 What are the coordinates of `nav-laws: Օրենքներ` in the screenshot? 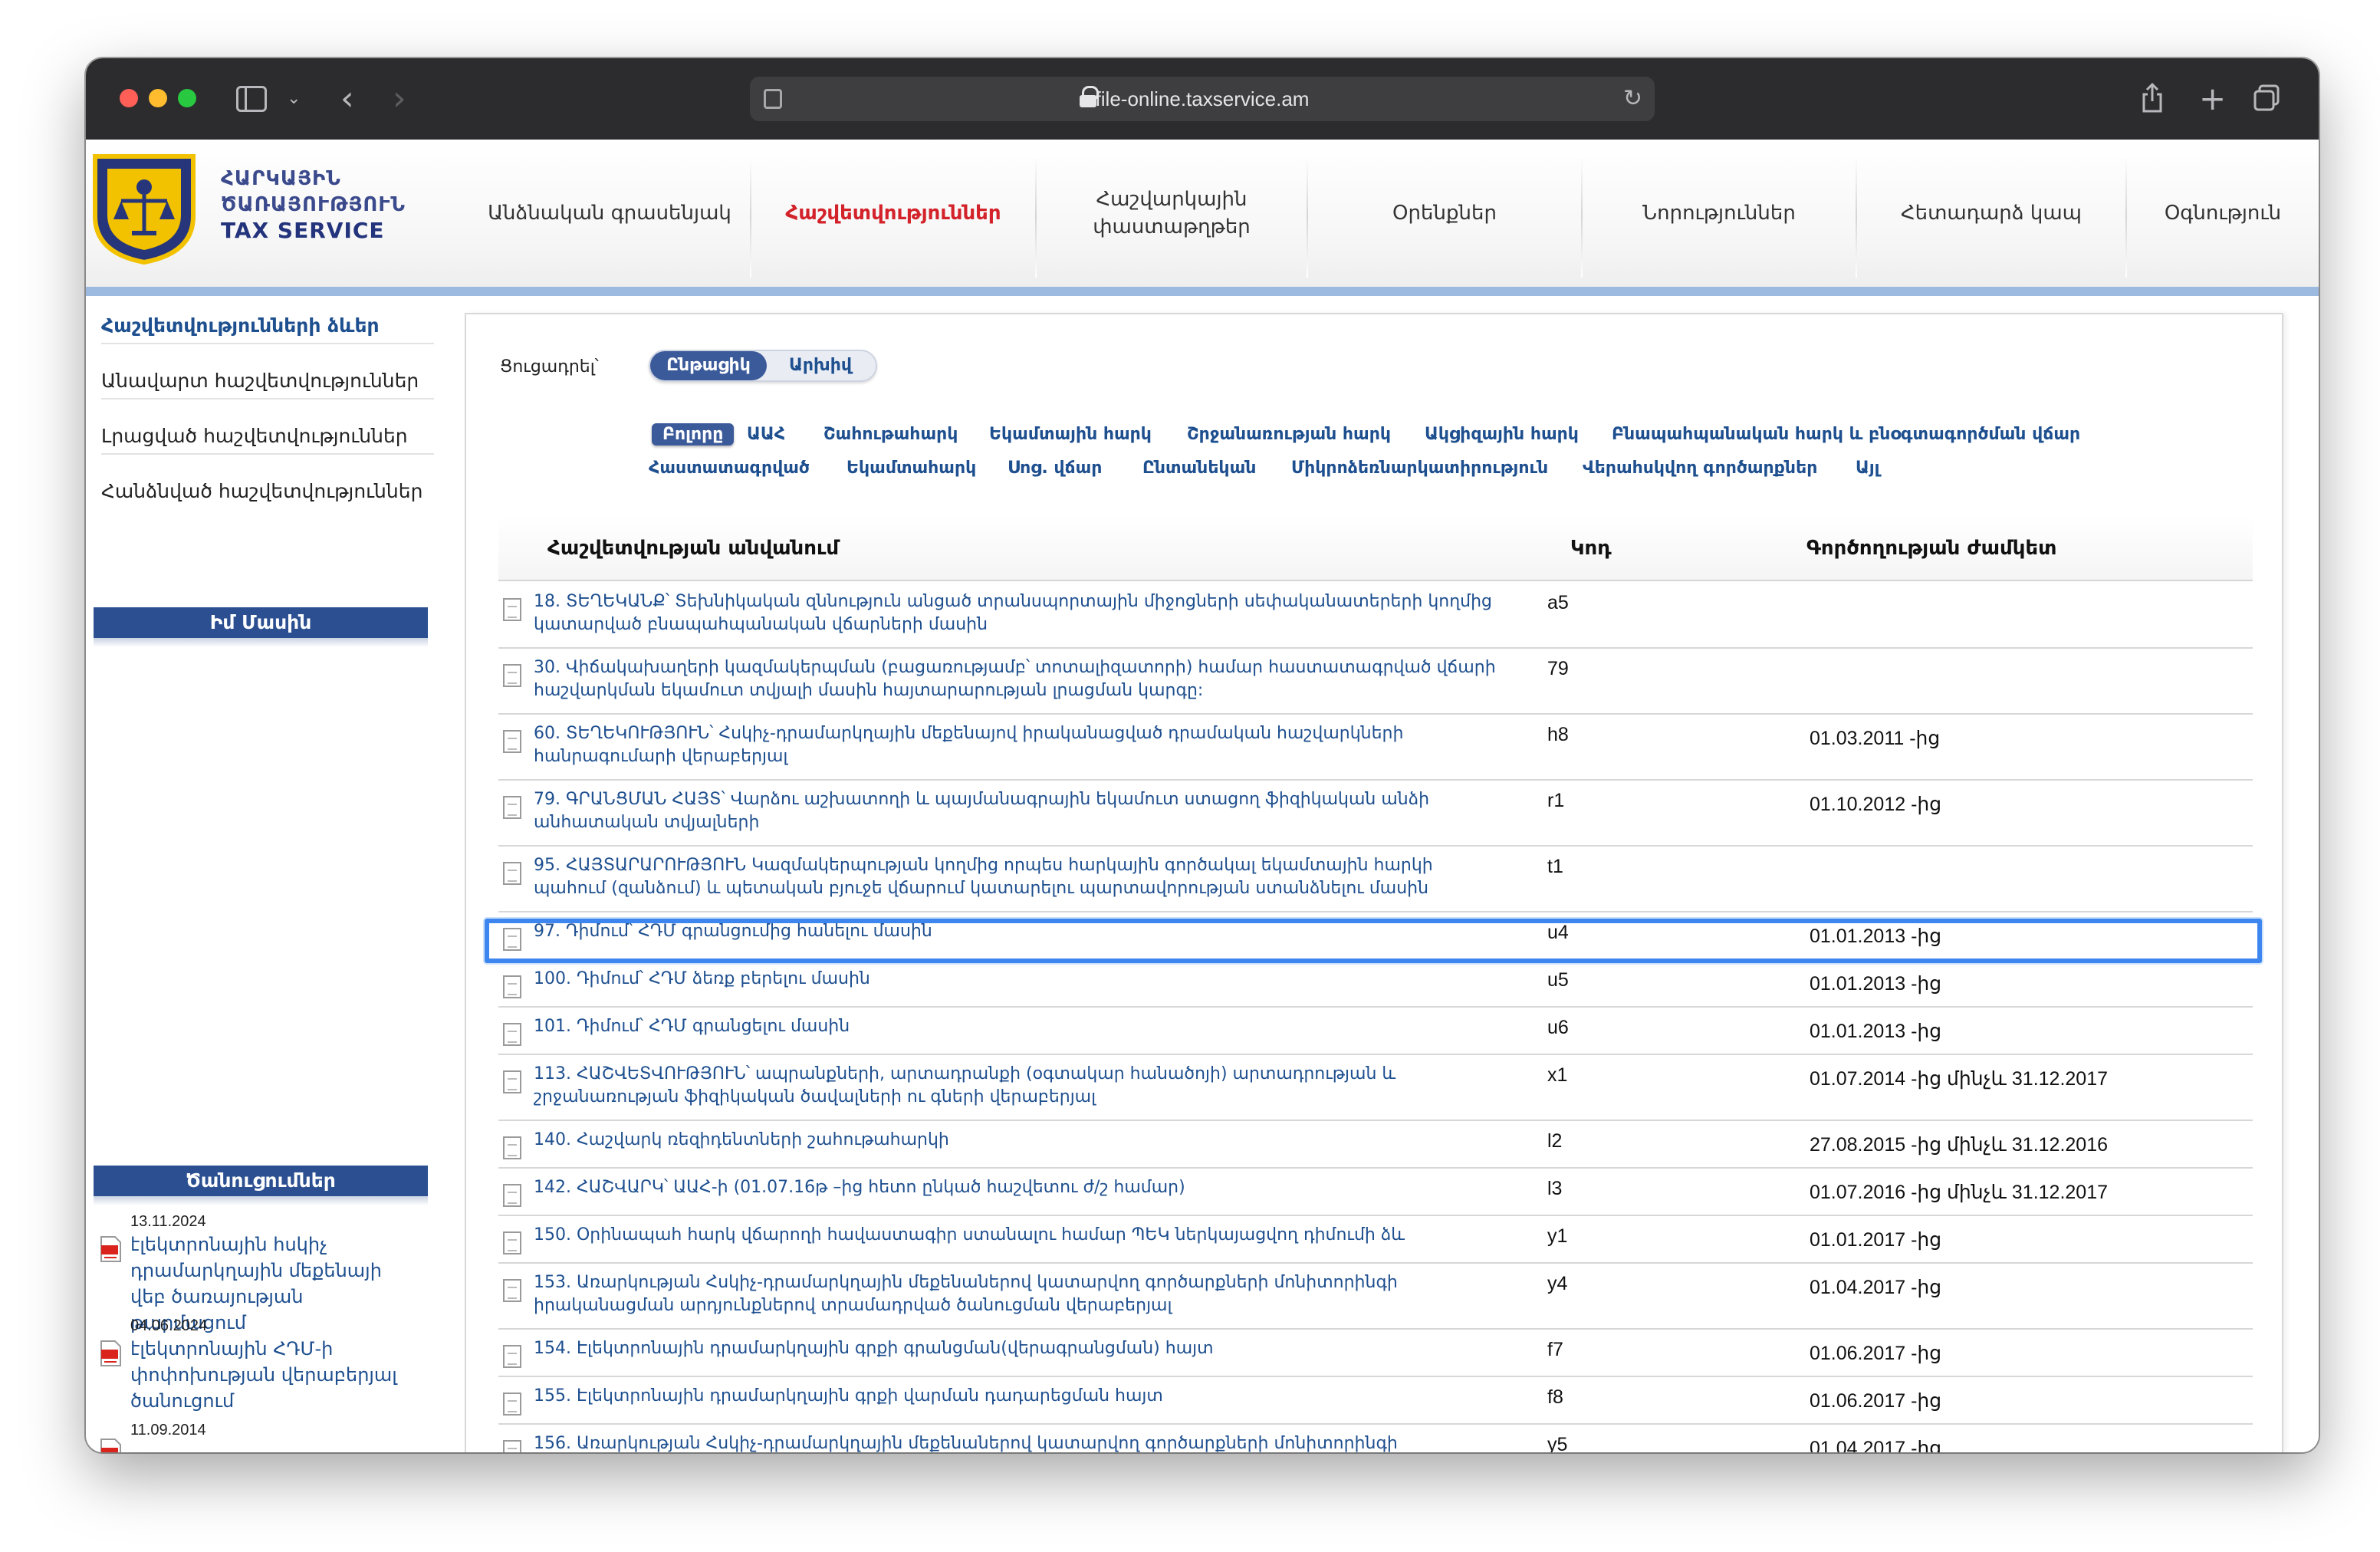 It's located at (1444, 213).